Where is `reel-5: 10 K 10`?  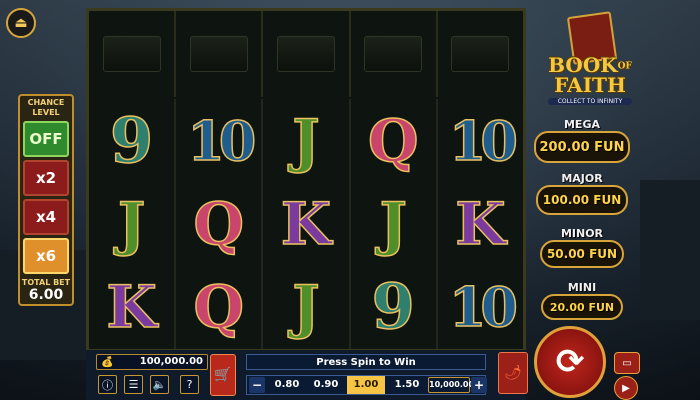 reel-5: 10 K 10 is located at coordinates (480, 224).